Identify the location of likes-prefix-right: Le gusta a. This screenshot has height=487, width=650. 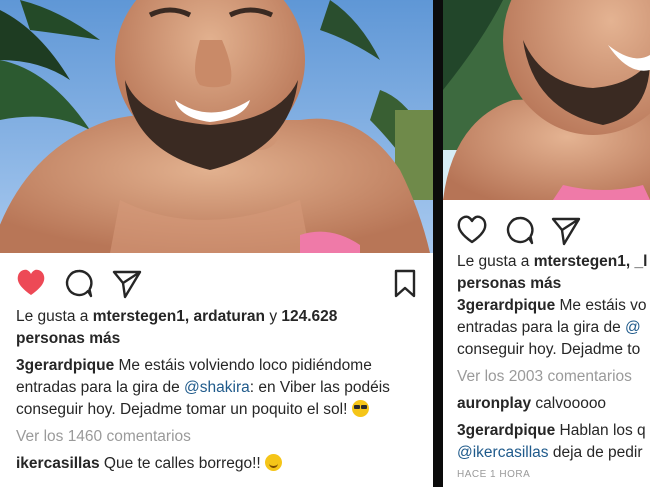
(493, 261).